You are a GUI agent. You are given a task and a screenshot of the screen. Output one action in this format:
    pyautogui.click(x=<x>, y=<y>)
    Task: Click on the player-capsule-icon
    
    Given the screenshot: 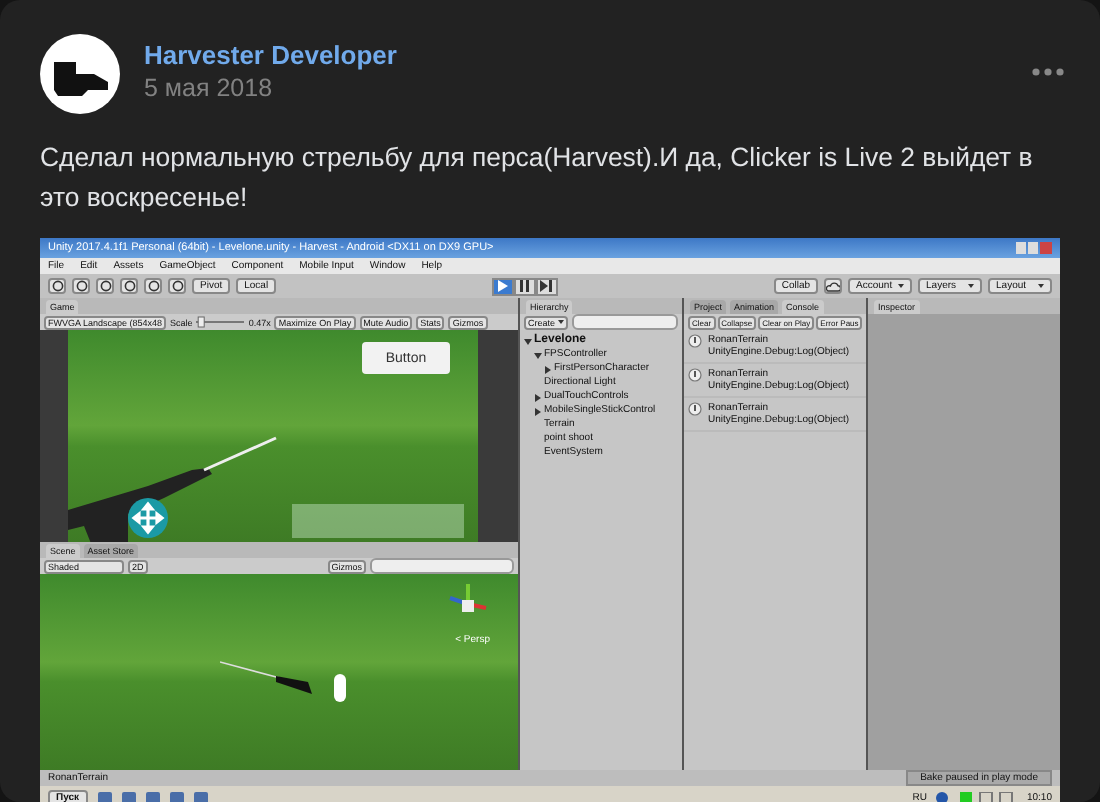 What is the action you would take?
    pyautogui.click(x=340, y=688)
    